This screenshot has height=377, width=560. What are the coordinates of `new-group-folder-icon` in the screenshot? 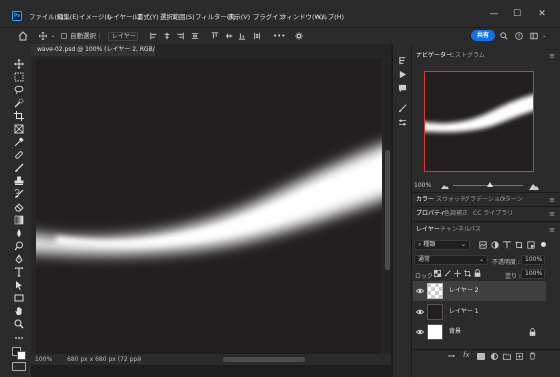 It's located at (507, 356).